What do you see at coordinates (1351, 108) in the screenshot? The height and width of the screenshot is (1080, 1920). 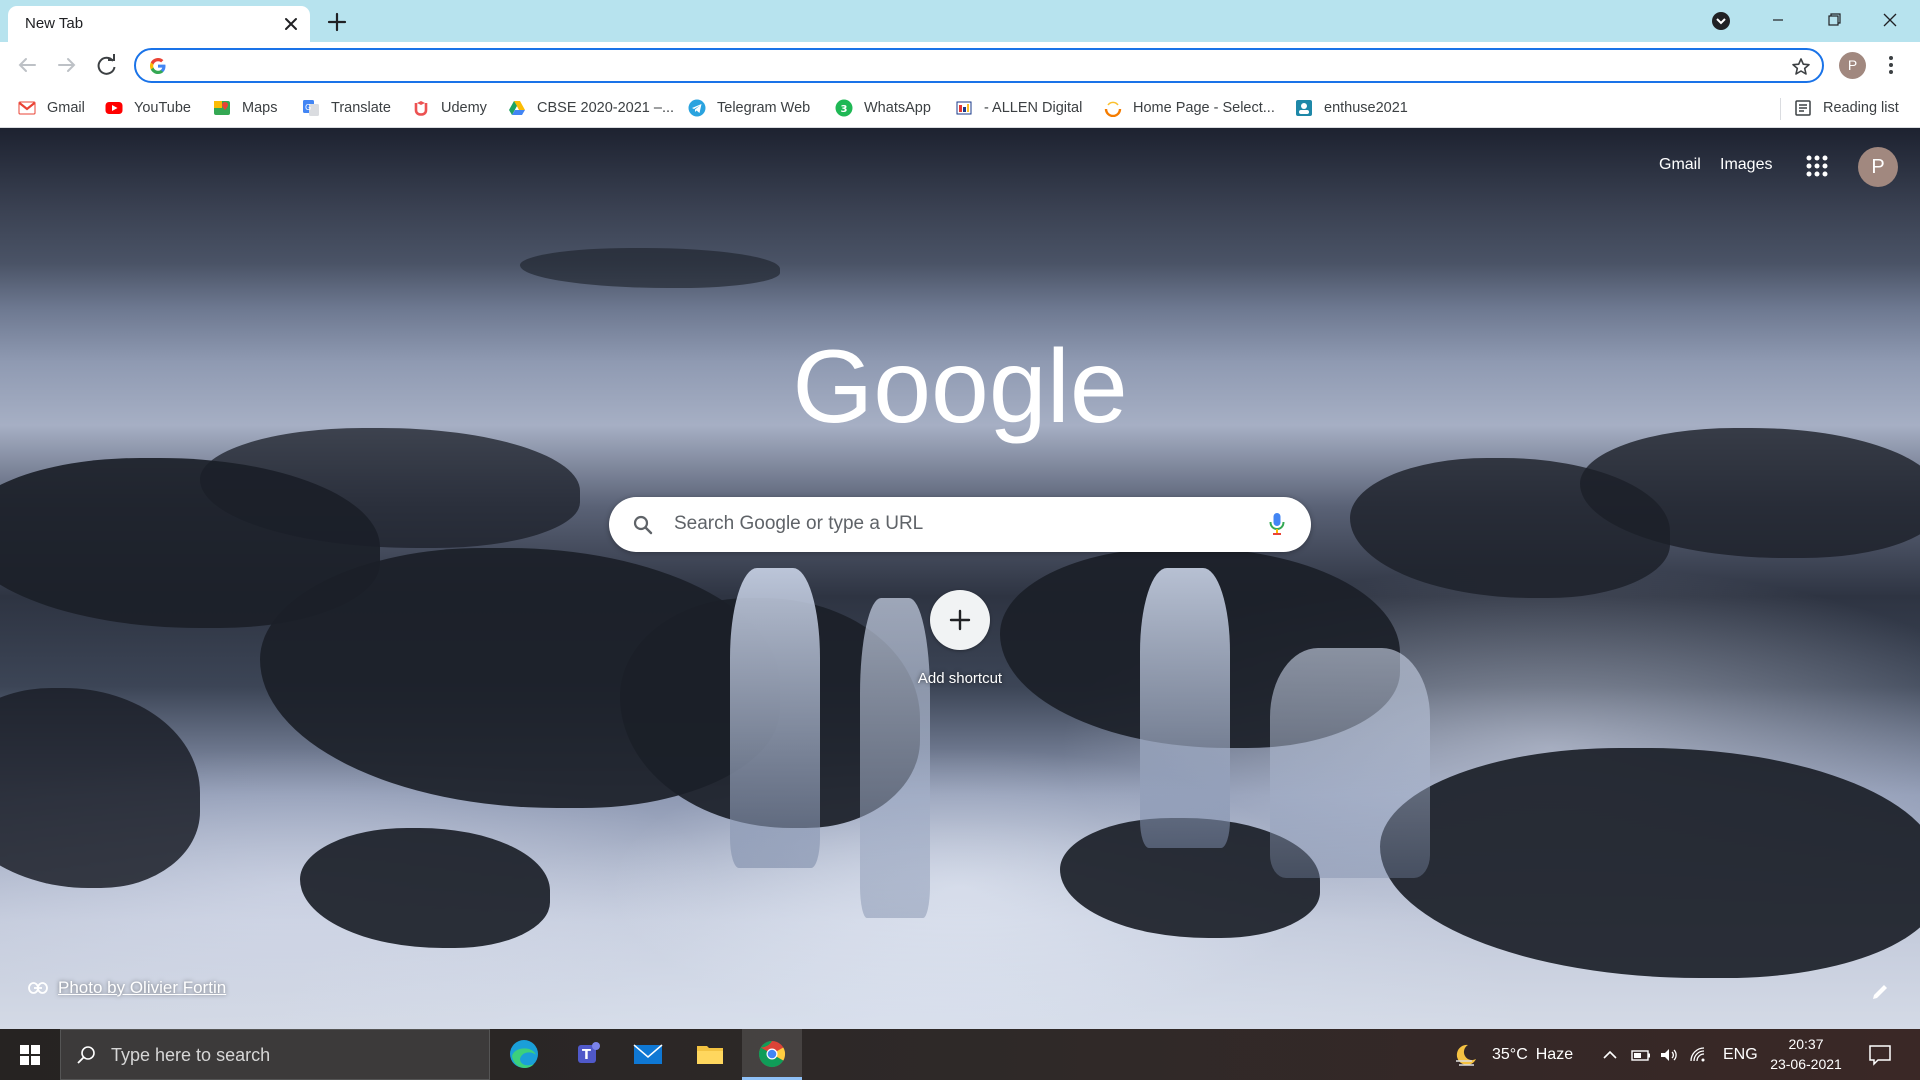 I see `bookmark-enthuse: enthuse2021` at bounding box center [1351, 108].